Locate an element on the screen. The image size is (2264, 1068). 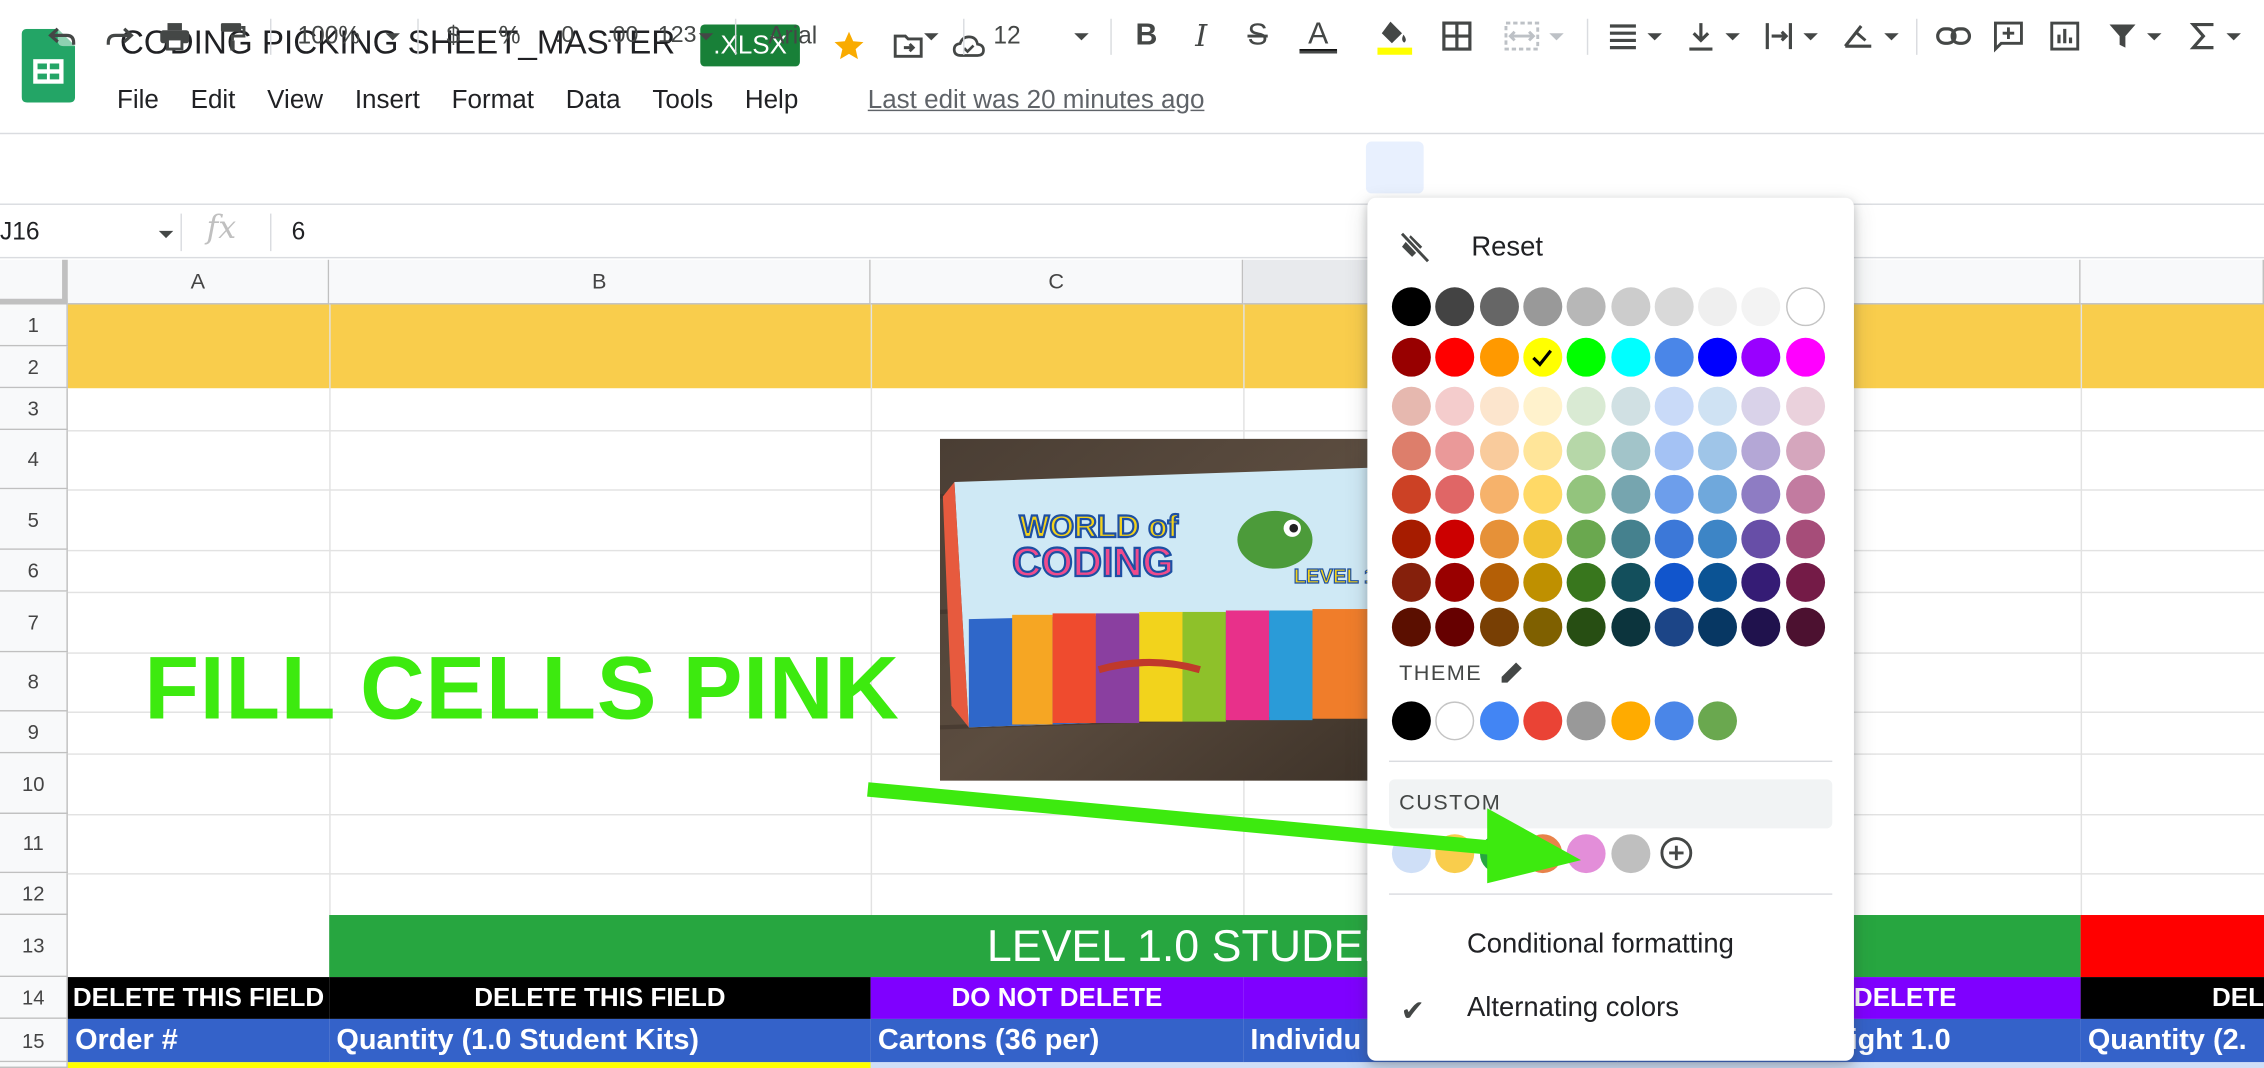
menu-tools: Tools is located at coordinates (683, 99).